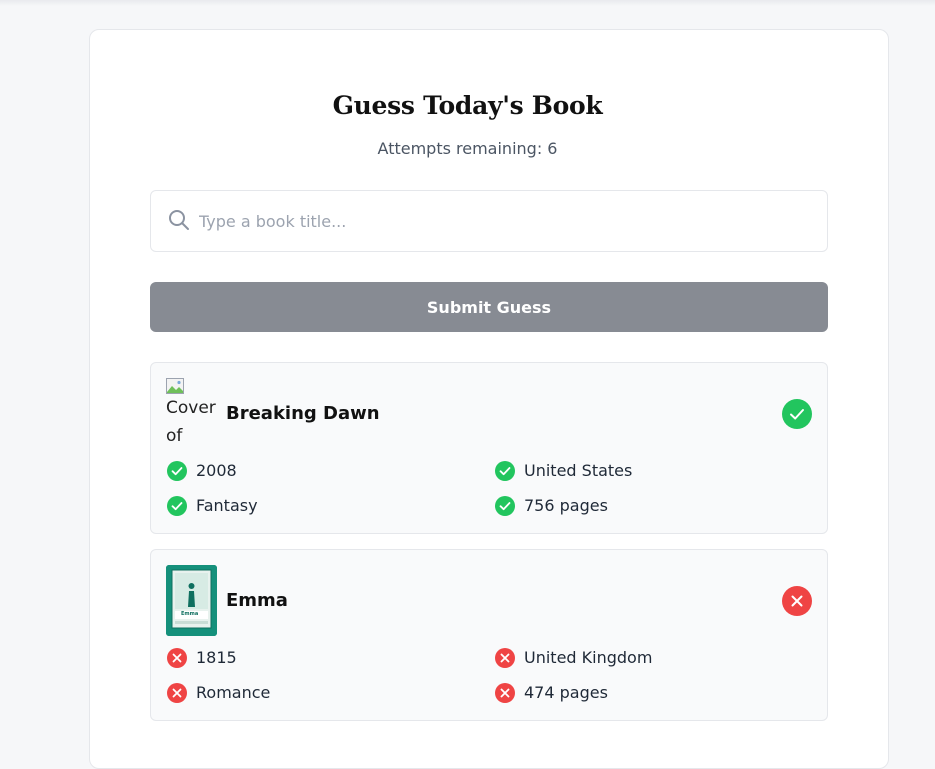  I want to click on search-input, so click(509, 221).